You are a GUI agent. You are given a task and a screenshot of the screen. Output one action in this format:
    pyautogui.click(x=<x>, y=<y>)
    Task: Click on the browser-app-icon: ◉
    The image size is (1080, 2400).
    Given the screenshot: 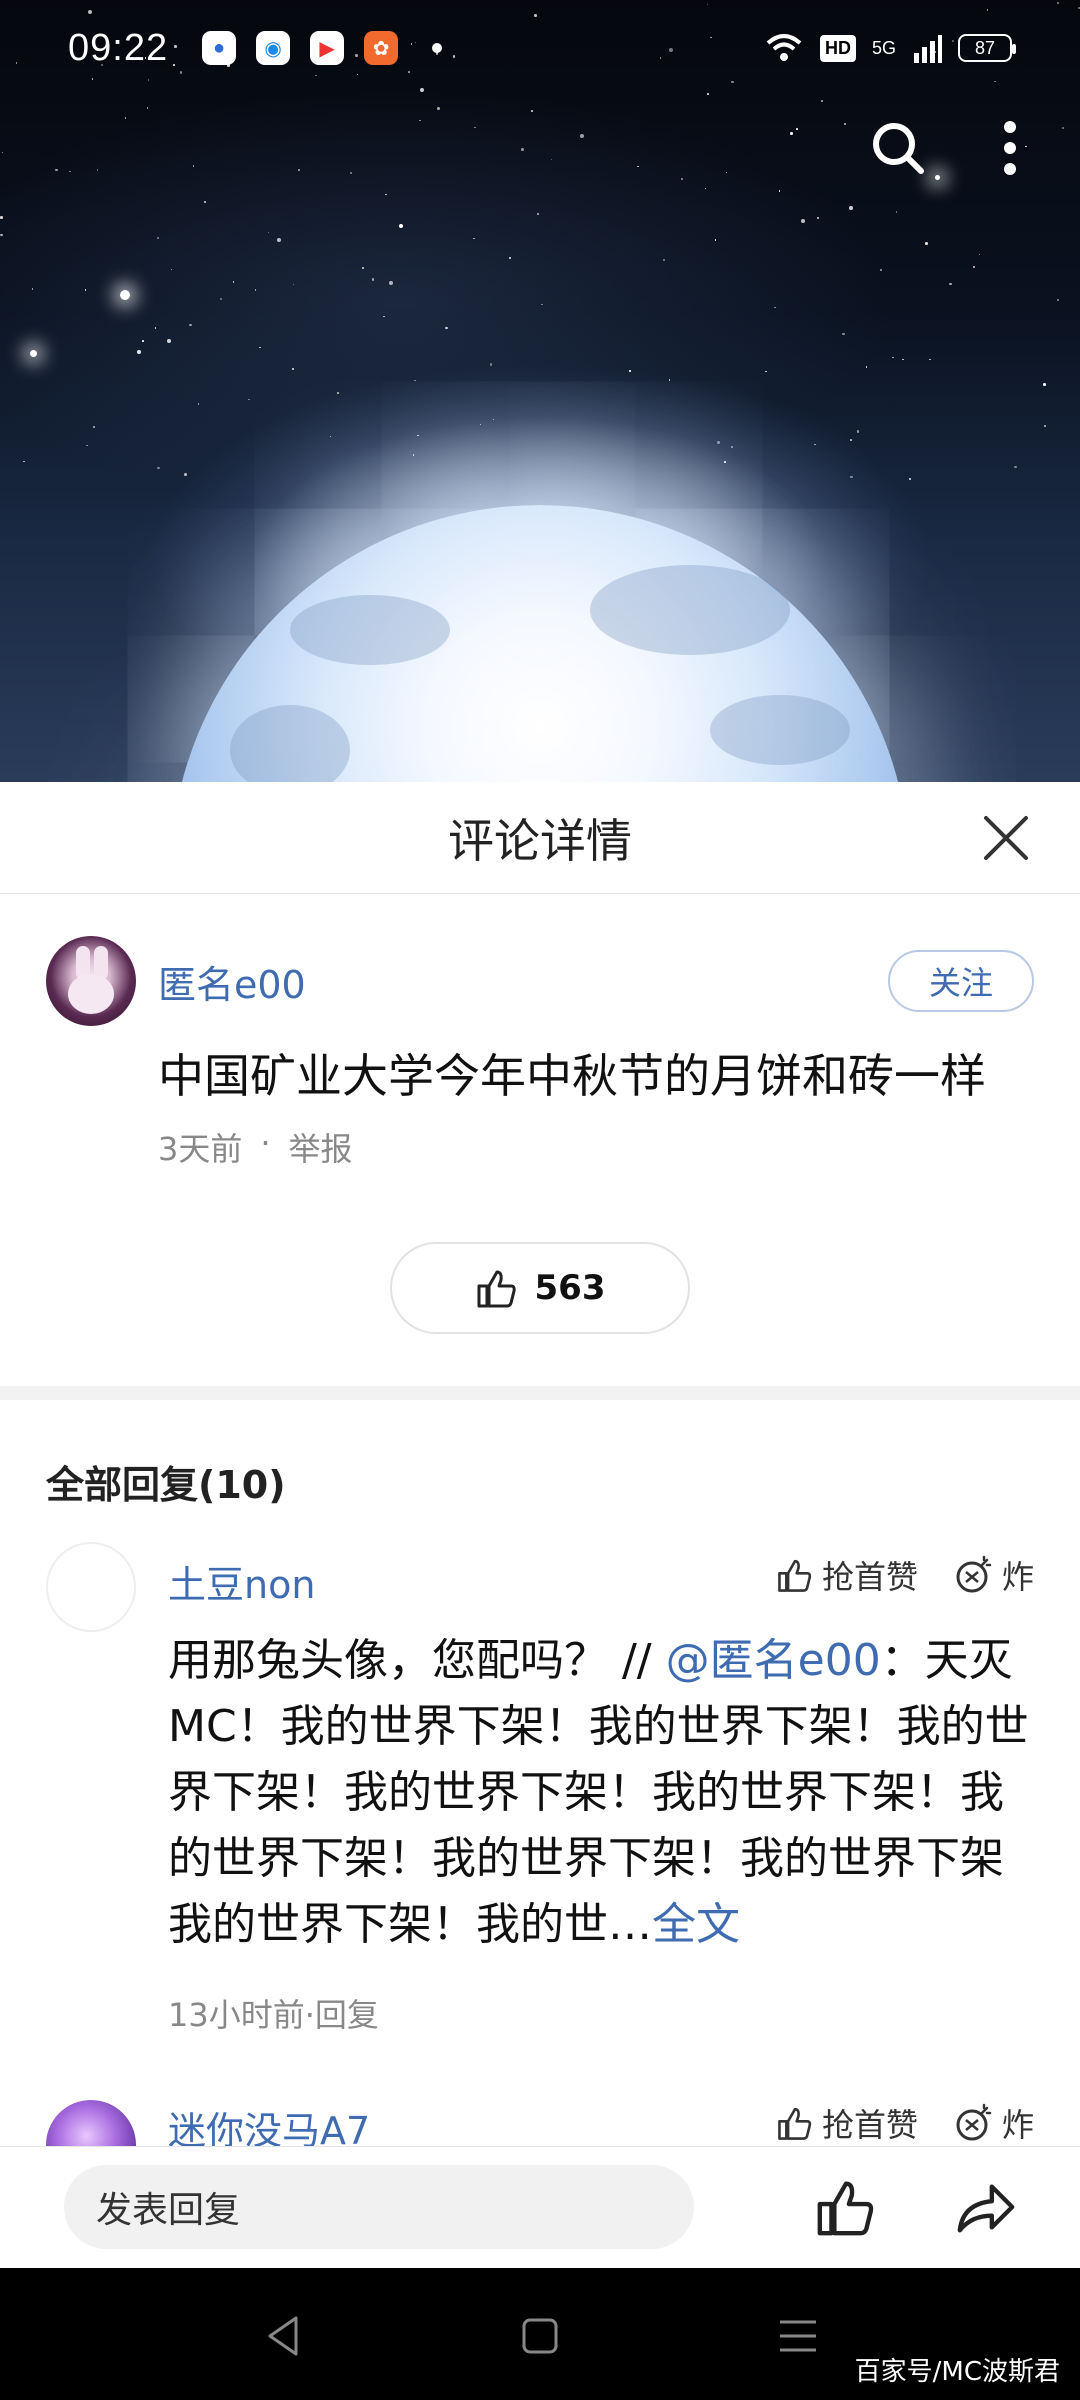 What is the action you would take?
    pyautogui.click(x=273, y=48)
    